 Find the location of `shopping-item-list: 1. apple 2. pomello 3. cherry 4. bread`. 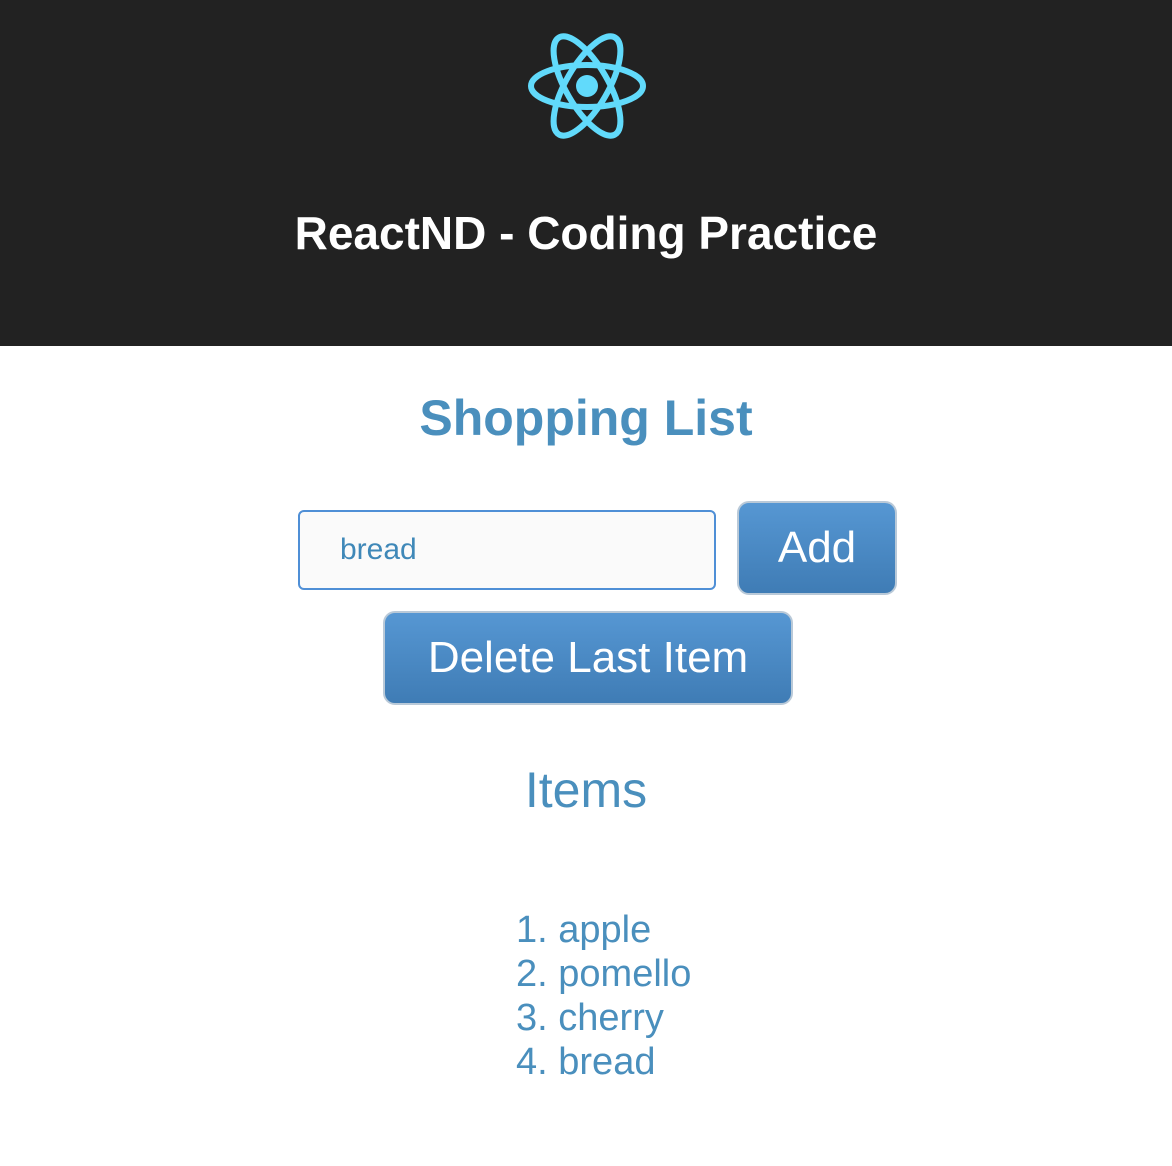

shopping-item-list: 1. apple 2. pomello 3. cherry 4. bread is located at coordinates (603, 996).